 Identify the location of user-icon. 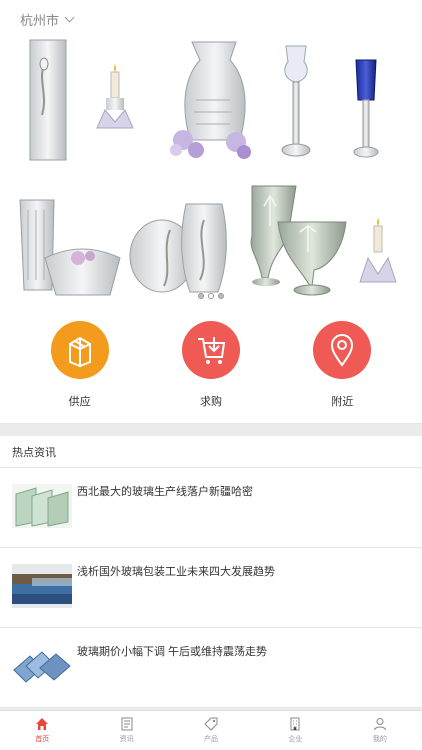
(379, 724).